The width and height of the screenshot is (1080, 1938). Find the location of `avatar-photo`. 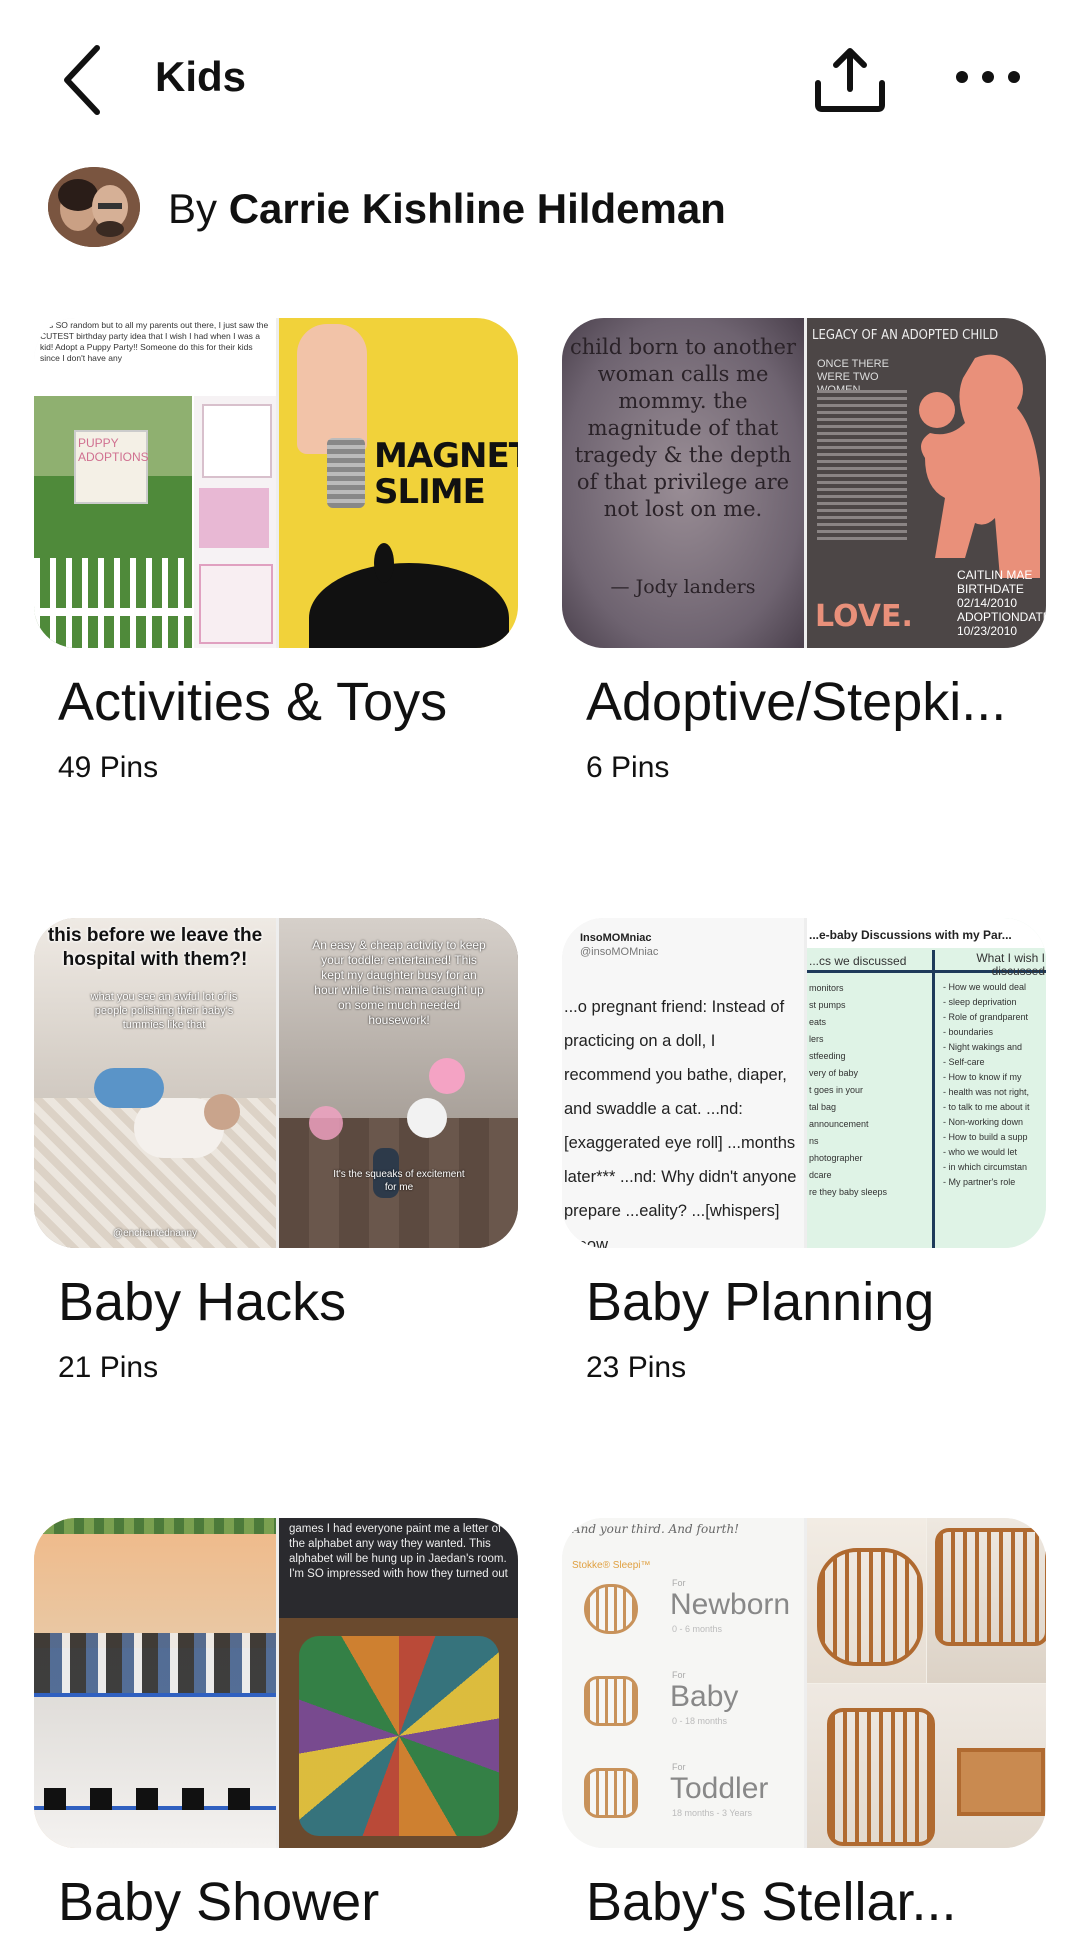

avatar-photo is located at coordinates (94, 207).